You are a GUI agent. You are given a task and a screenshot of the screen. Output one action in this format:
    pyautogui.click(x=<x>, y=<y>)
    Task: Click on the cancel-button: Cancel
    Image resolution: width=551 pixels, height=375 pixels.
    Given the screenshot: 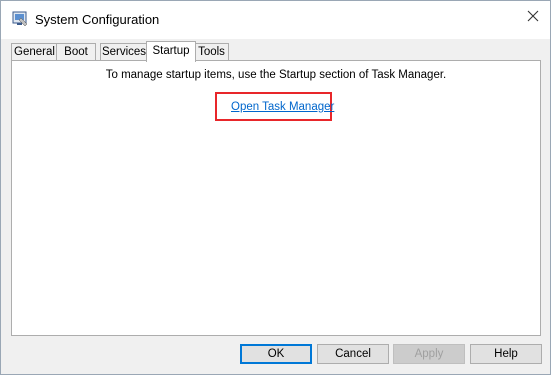 What is the action you would take?
    pyautogui.click(x=353, y=354)
    